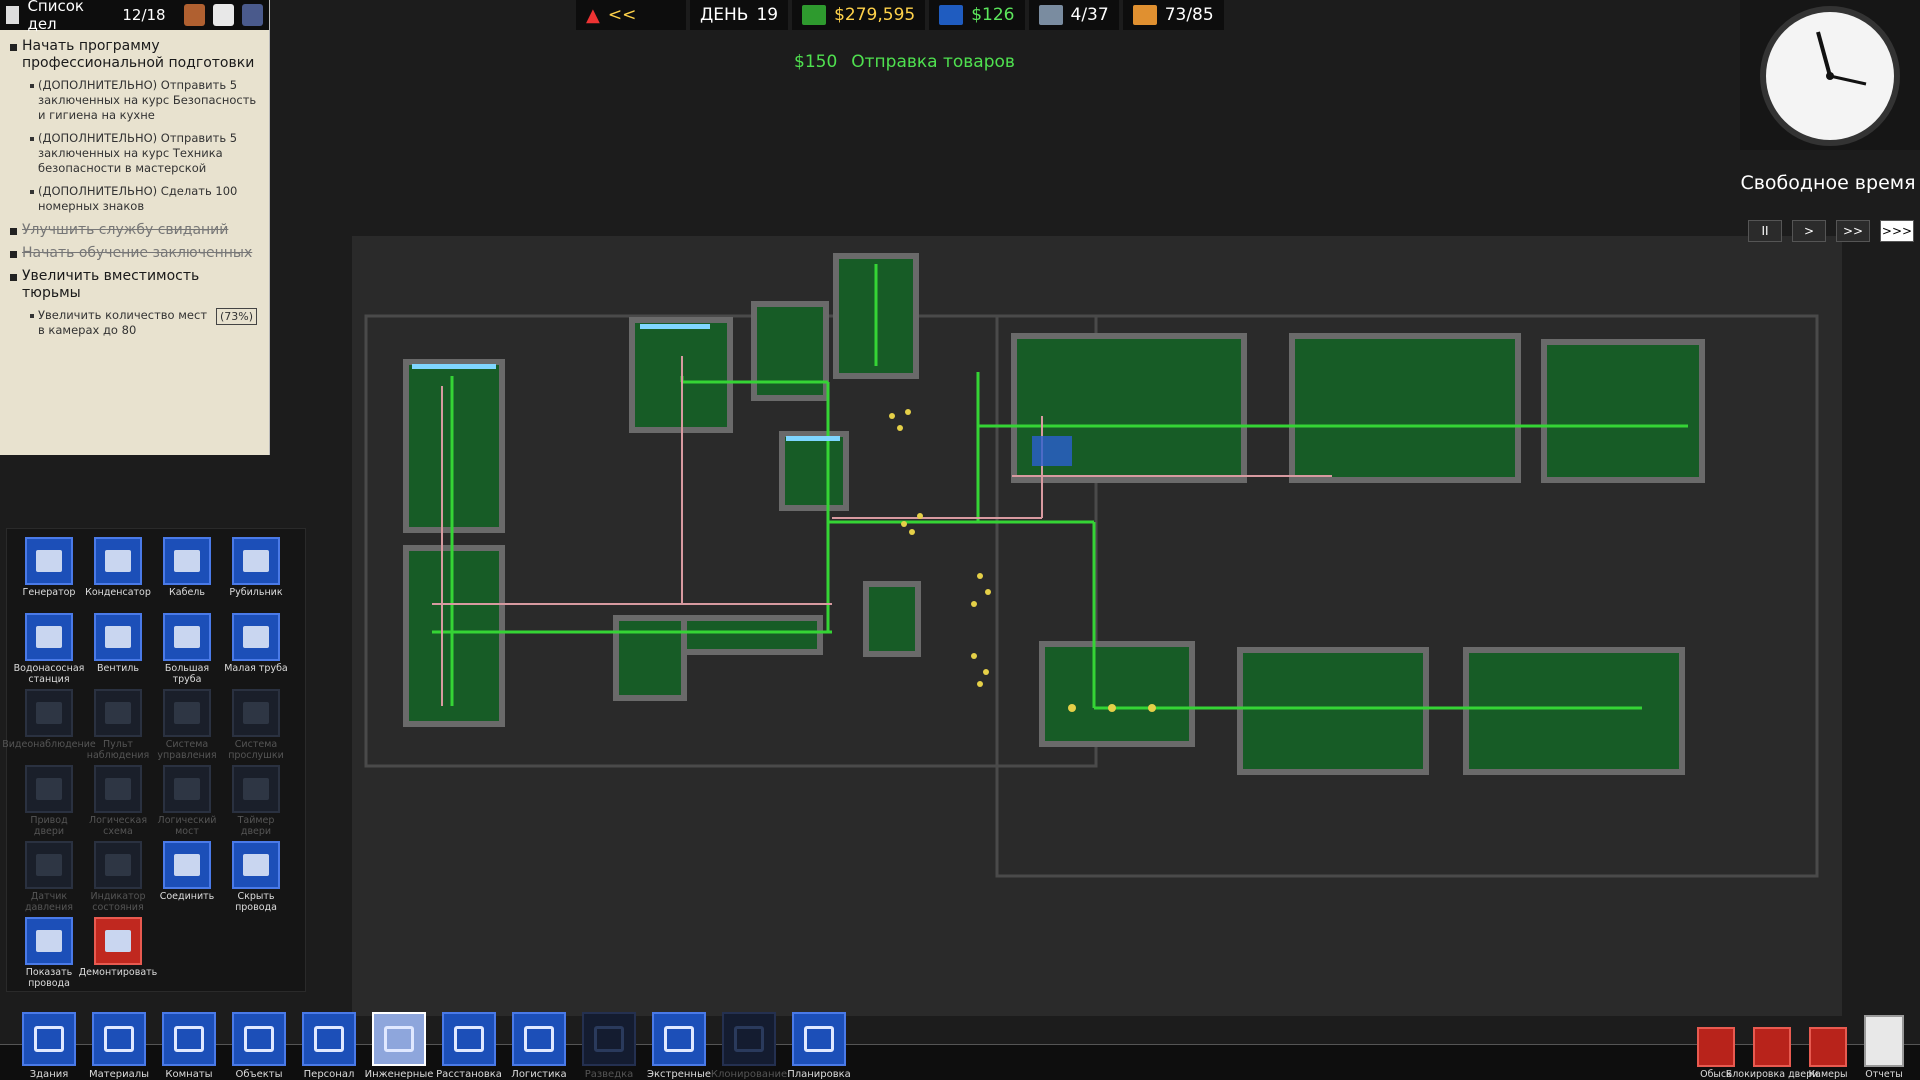 The width and height of the screenshot is (1920, 1080). What do you see at coordinates (1073, 15) in the screenshot?
I see `staff-segment: 4/37` at bounding box center [1073, 15].